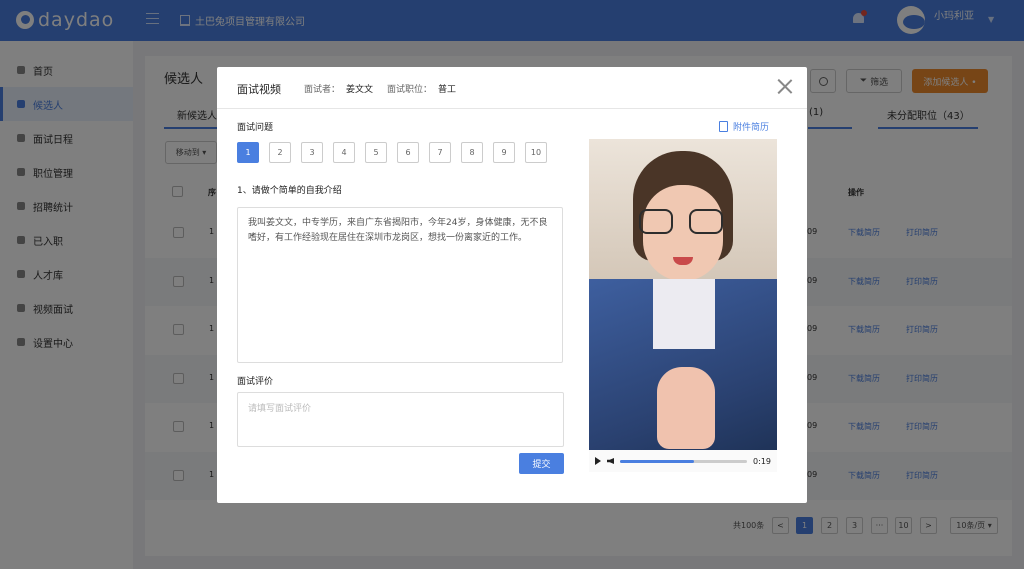 This screenshot has height=569, width=1024. I want to click on question-number-button: 2, so click(280, 152).